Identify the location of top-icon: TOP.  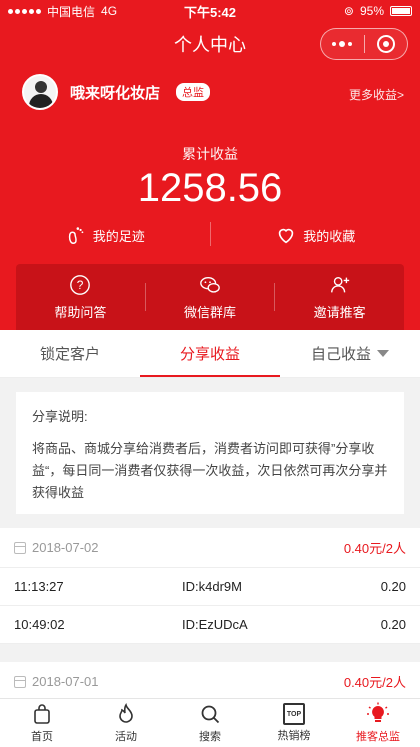
(294, 714).